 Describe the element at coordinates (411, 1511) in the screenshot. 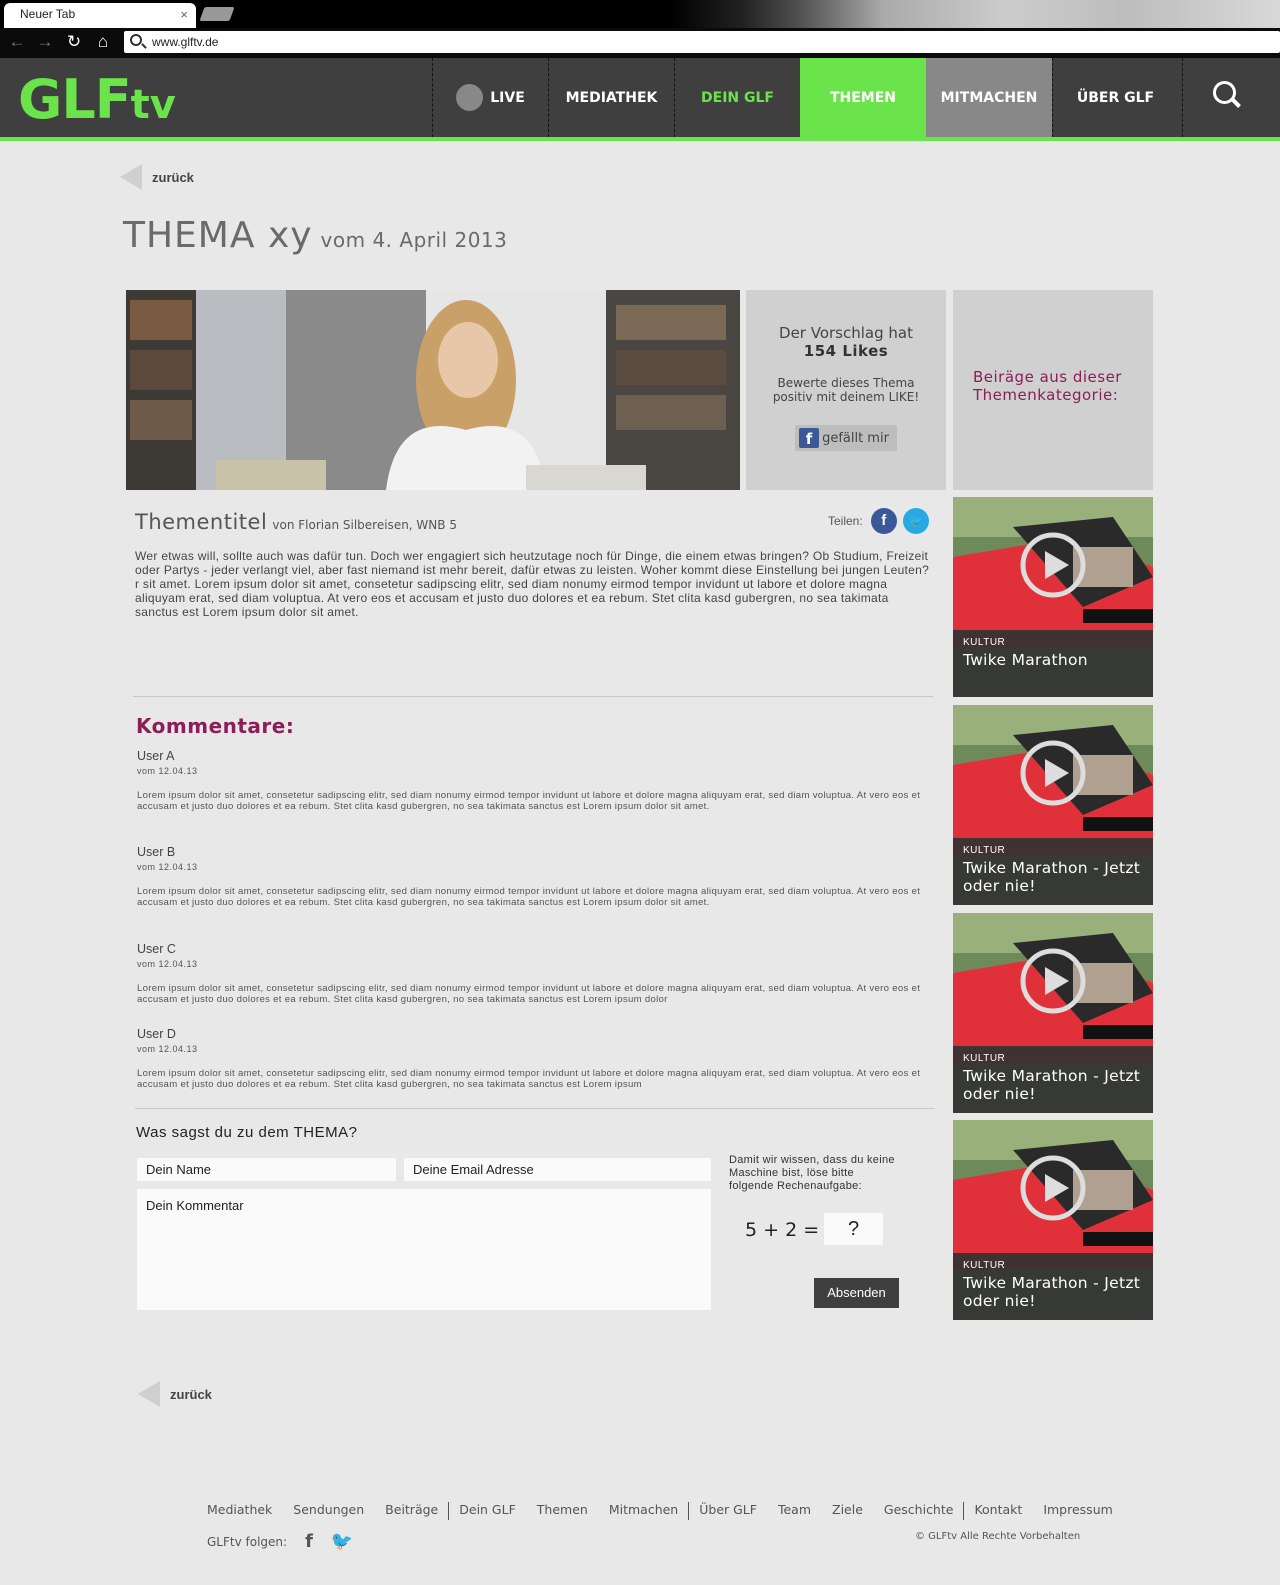

I see `footer-link-beitraege: Beiträge` at that location.